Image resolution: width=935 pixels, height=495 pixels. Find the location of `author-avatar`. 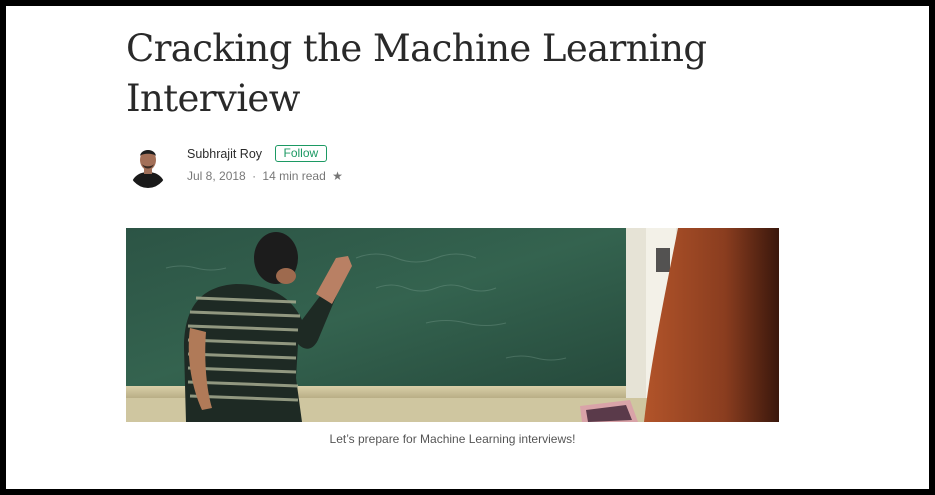

author-avatar is located at coordinates (148, 166).